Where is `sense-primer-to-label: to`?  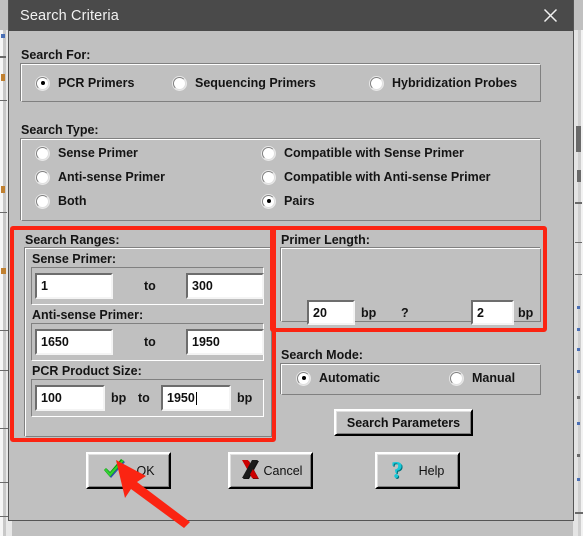
sense-primer-to-label: to is located at coordinates (150, 286).